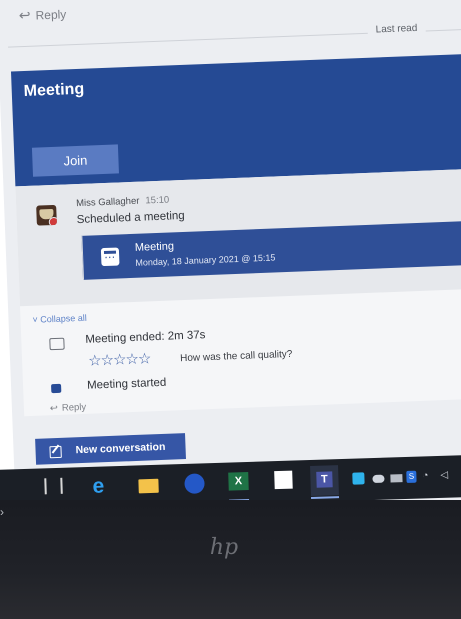 Image resolution: width=461 pixels, height=619 pixels. Describe the element at coordinates (53, 486) in the screenshot. I see `task-view-icon` at that location.